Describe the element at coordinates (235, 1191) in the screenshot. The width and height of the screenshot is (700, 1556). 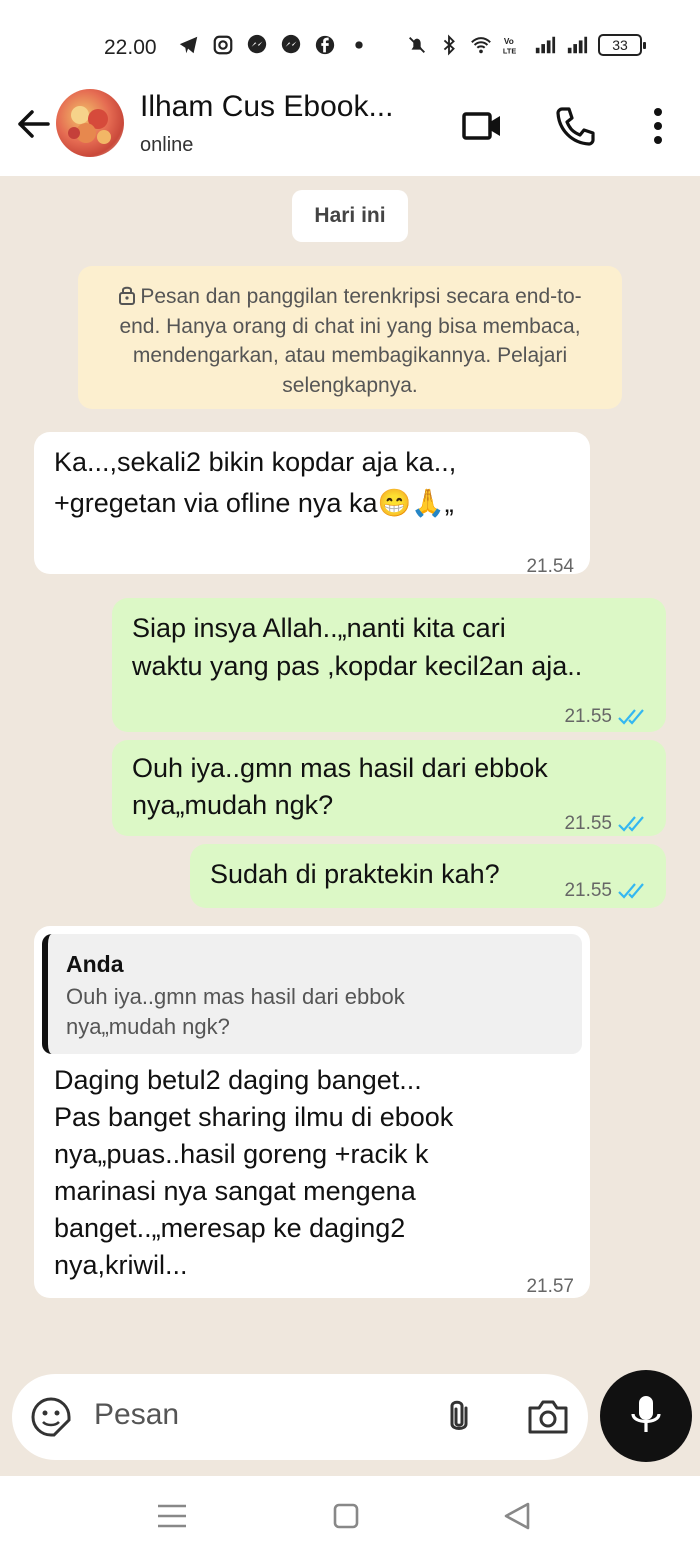
I see `message-line: marinasi nya sangat mengena` at that location.